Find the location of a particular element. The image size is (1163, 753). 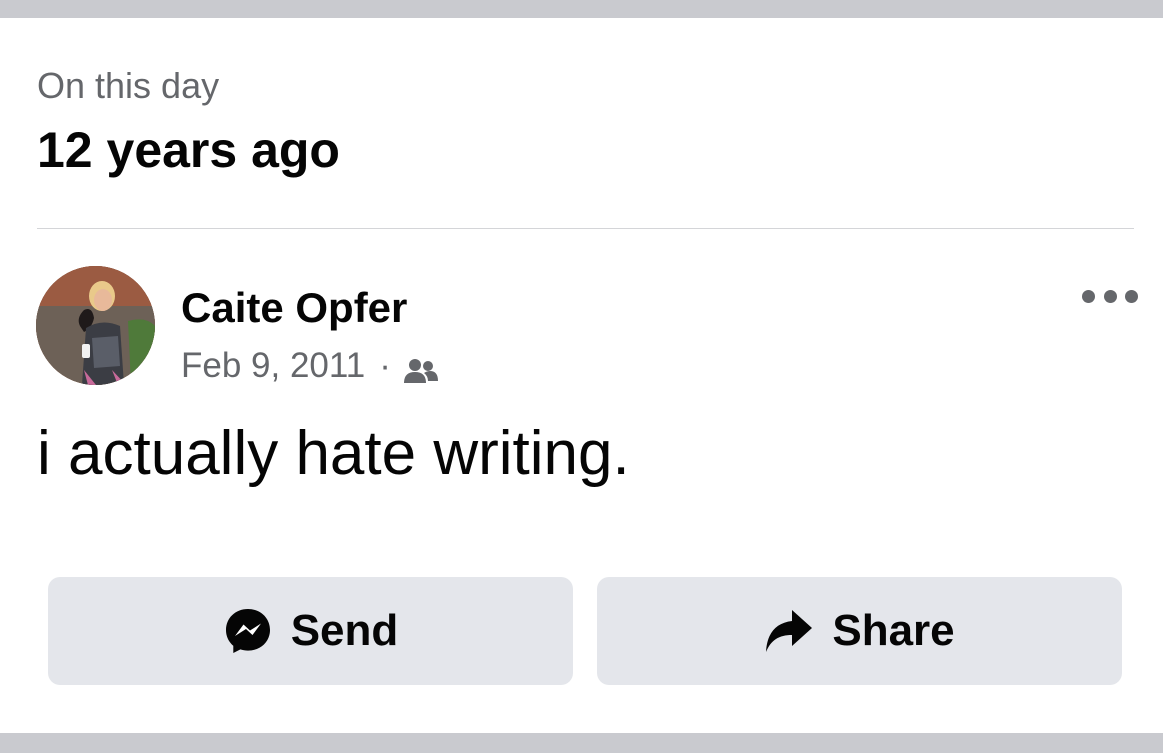

send-label: Send is located at coordinates (344, 630).